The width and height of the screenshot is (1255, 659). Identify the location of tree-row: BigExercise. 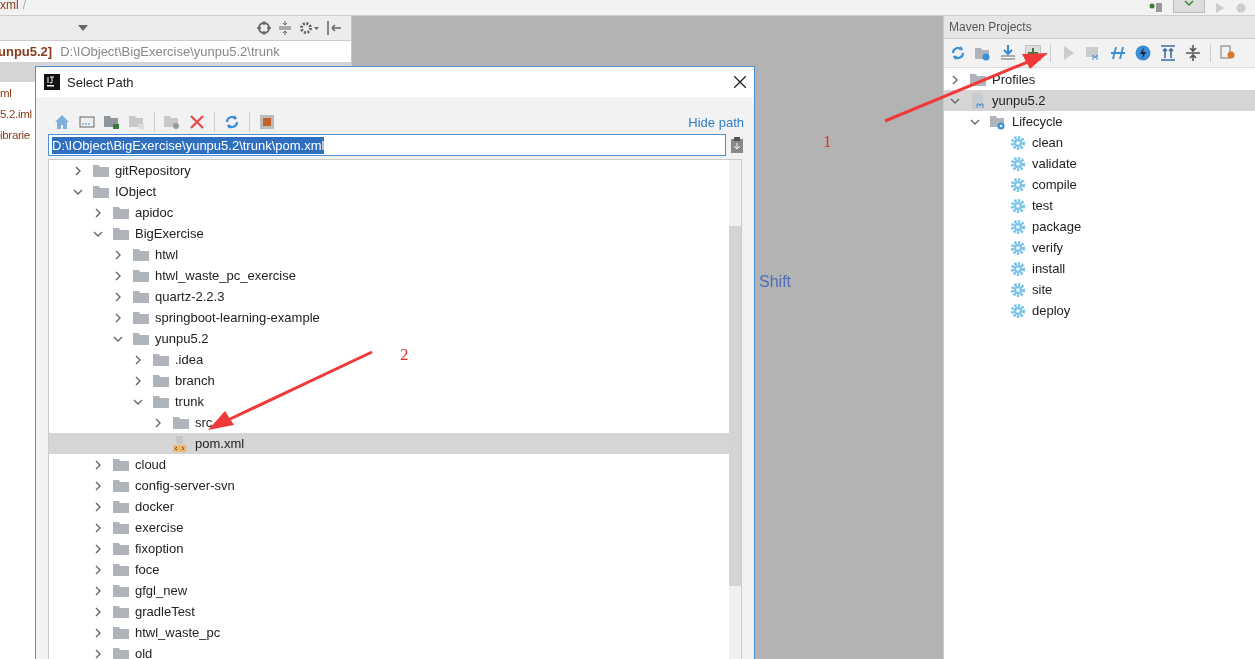
(126, 233).